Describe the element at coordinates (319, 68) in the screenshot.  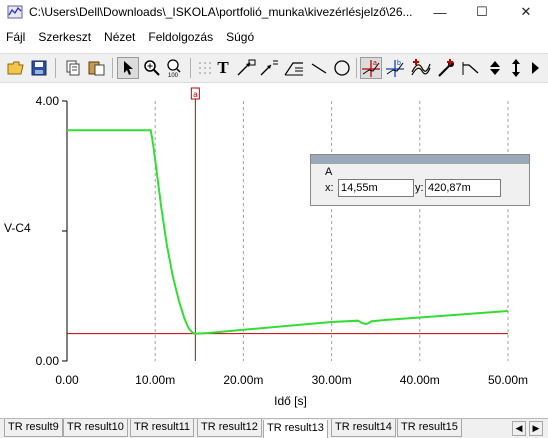
I see `line-tool-icon` at that location.